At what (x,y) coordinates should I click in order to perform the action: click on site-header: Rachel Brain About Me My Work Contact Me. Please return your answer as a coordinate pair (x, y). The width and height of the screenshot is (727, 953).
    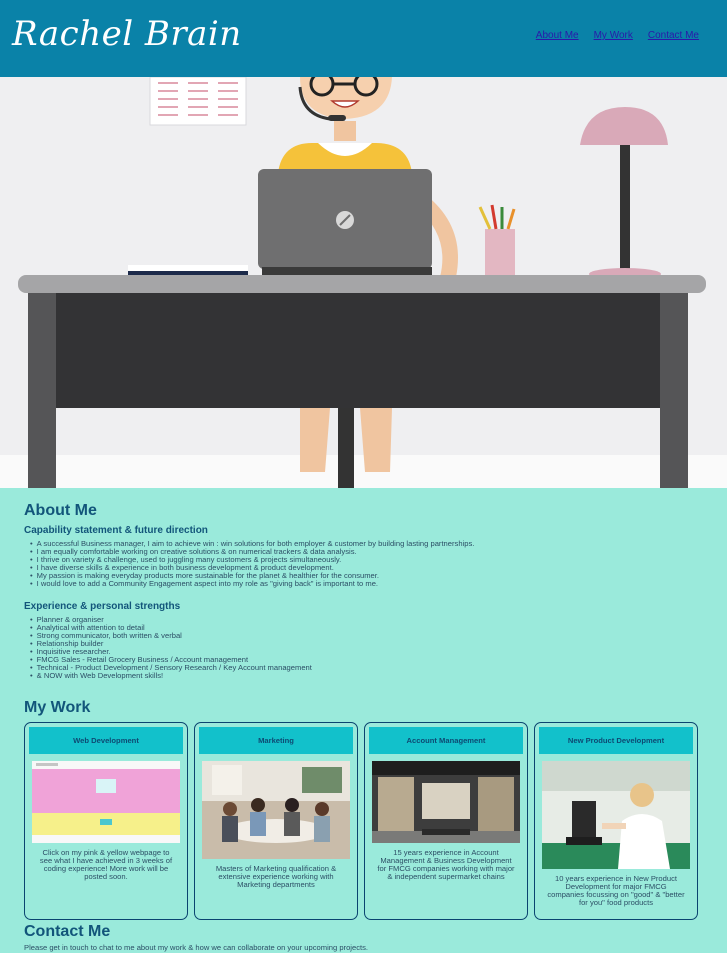
    Looking at the image, I should click on (363, 38).